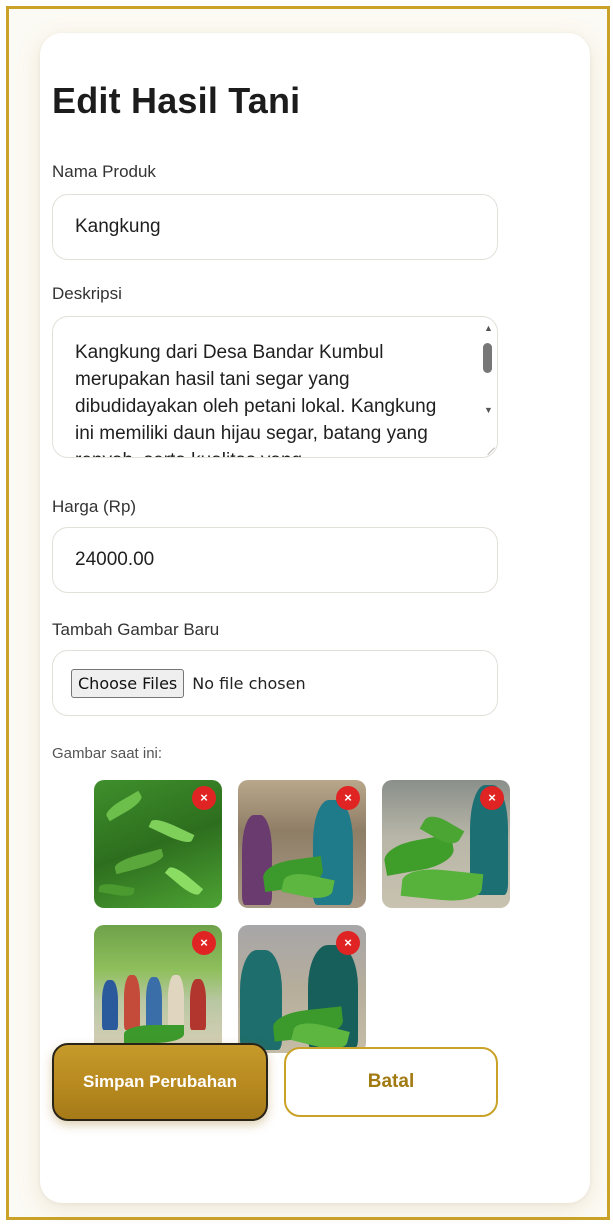  I want to click on page-title: Edit Hasil Tani, so click(176, 100).